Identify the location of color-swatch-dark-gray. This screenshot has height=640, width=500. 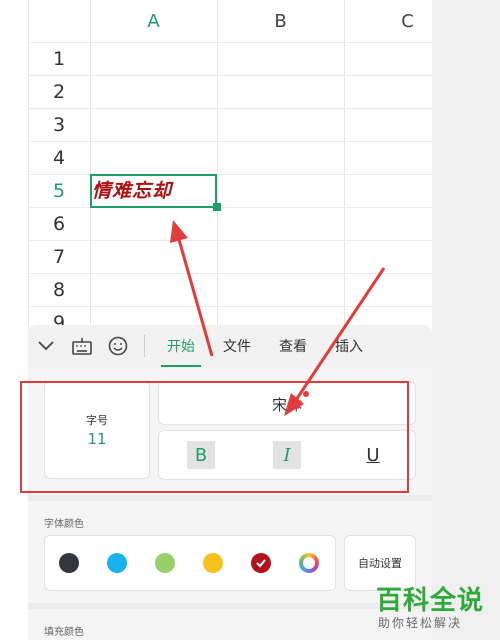
(69, 563).